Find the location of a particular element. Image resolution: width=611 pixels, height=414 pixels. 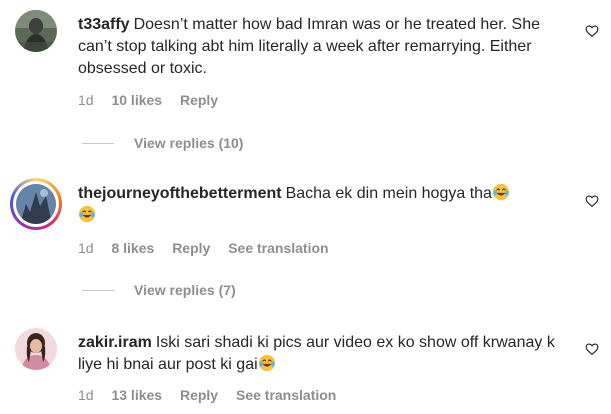

likes-count: 10 likes is located at coordinates (136, 100).